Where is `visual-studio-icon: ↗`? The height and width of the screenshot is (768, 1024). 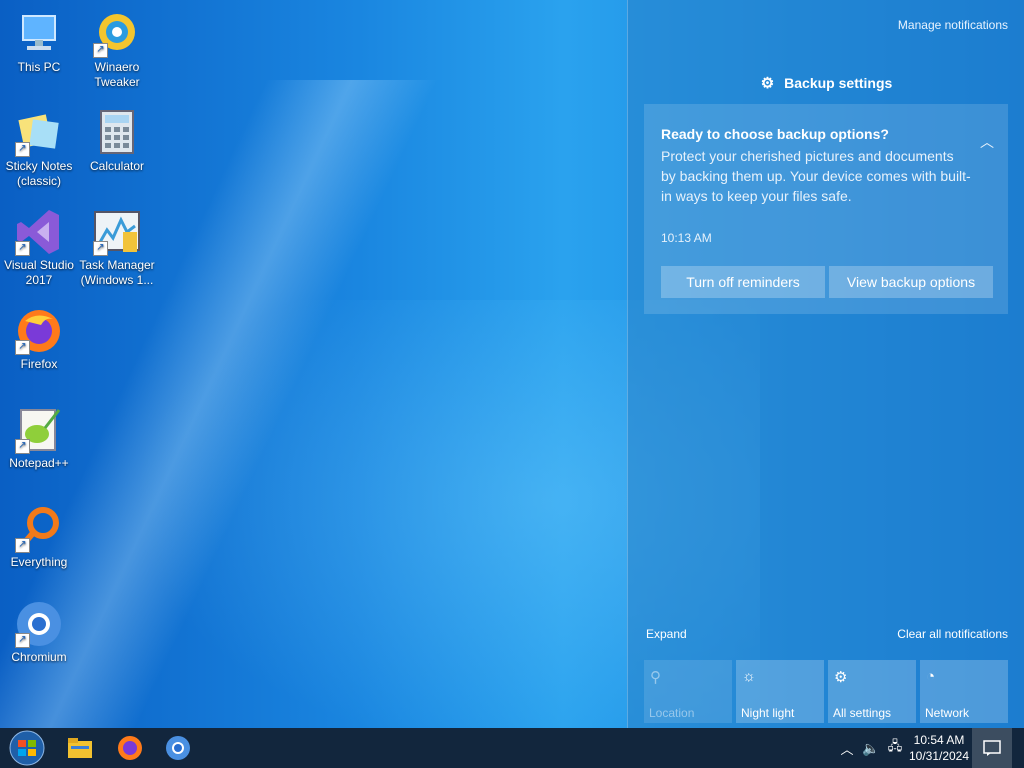
visual-studio-icon: ↗ is located at coordinates (39, 232).